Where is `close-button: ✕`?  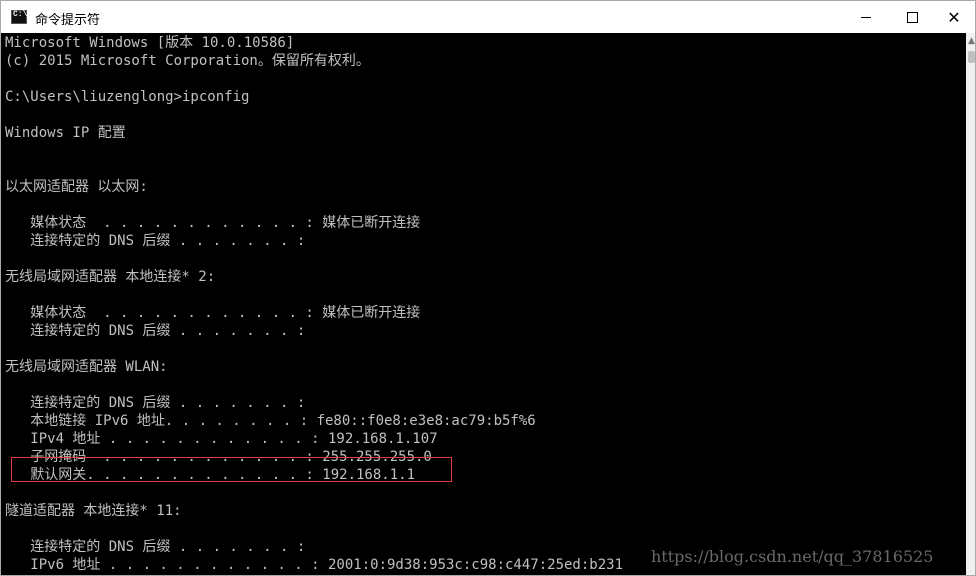
close-button: ✕ is located at coordinates (953, 17).